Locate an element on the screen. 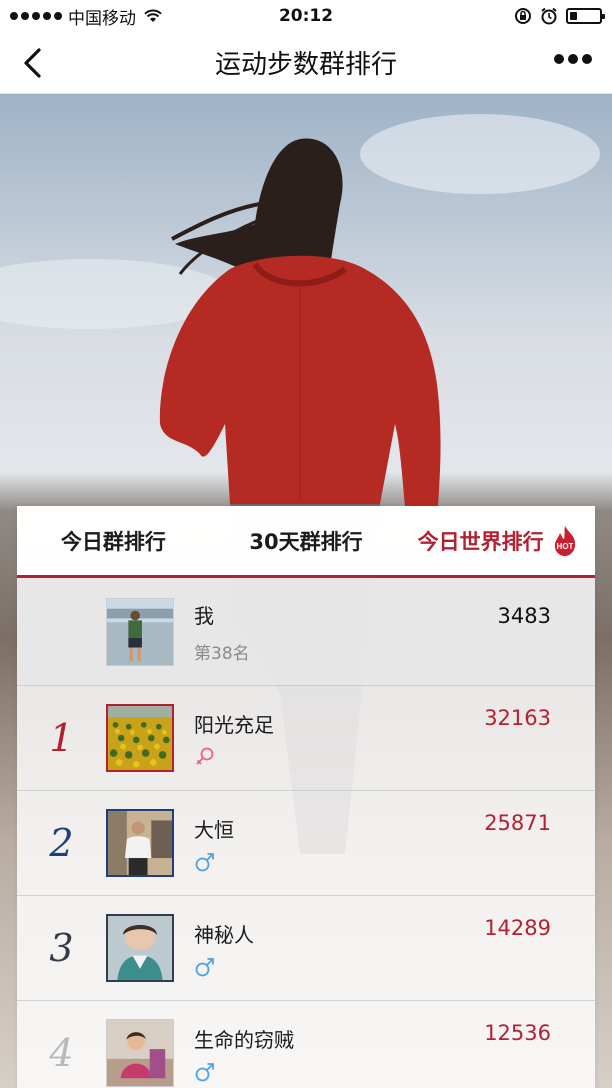  rank-number: 3 is located at coordinates (61, 948).